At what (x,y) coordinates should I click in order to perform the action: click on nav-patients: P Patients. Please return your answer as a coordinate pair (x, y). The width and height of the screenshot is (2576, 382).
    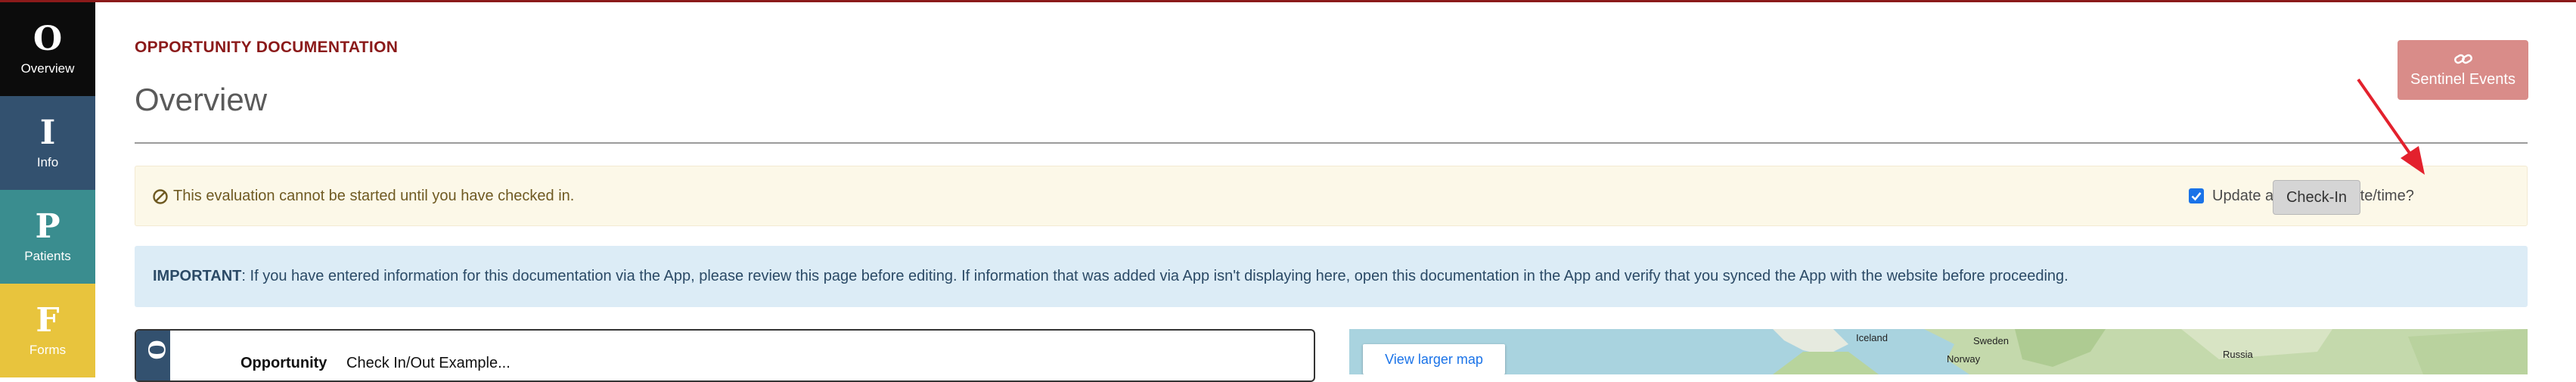
    Looking at the image, I should click on (47, 237).